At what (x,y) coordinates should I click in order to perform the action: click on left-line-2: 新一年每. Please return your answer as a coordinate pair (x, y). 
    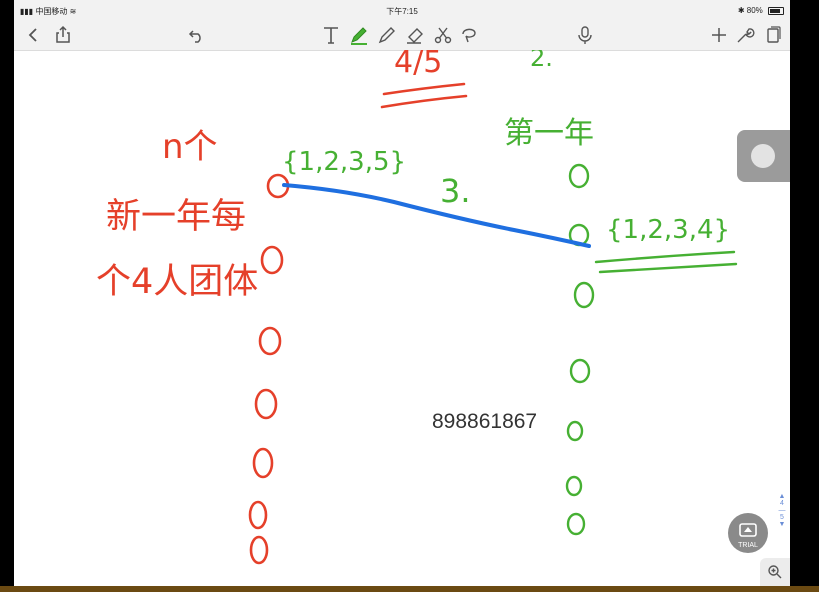
    Looking at the image, I should click on (176, 217).